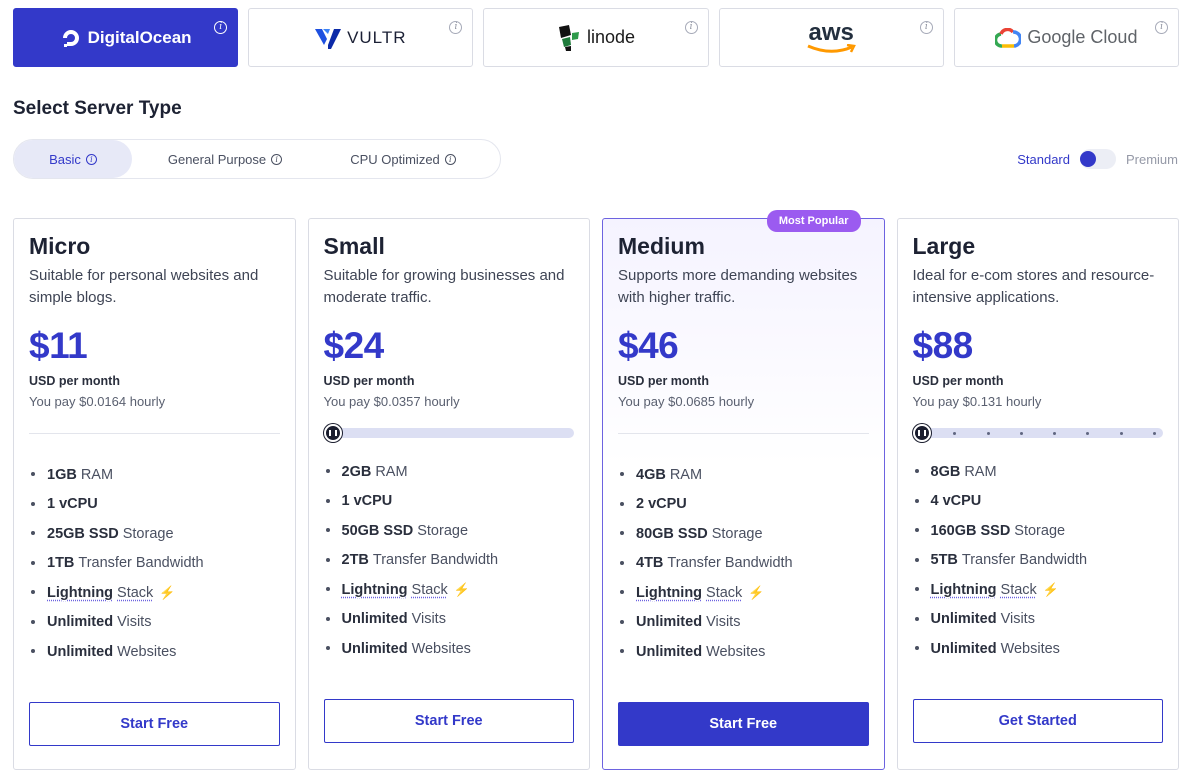  I want to click on feature-item: 2GB RAM, so click(449, 472).